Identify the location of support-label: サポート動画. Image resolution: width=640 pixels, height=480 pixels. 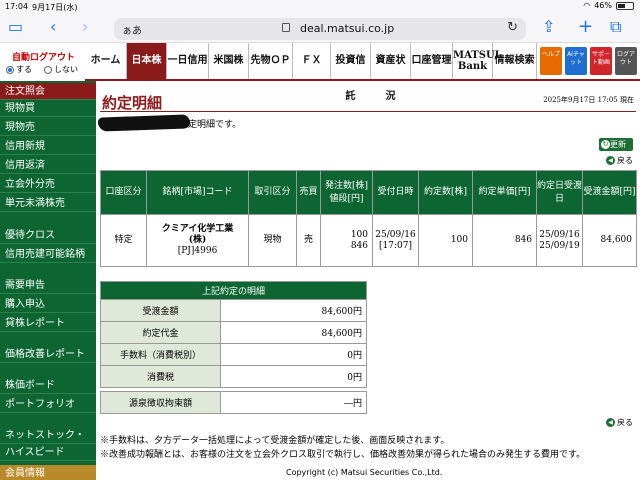
(600, 58).